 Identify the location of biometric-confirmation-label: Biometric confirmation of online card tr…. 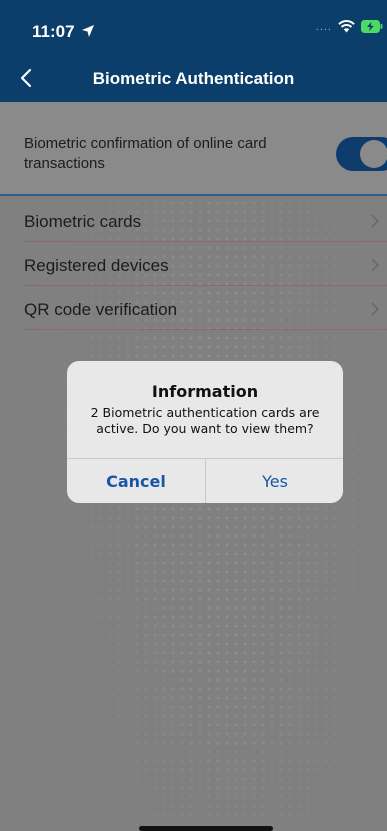
(145, 153).